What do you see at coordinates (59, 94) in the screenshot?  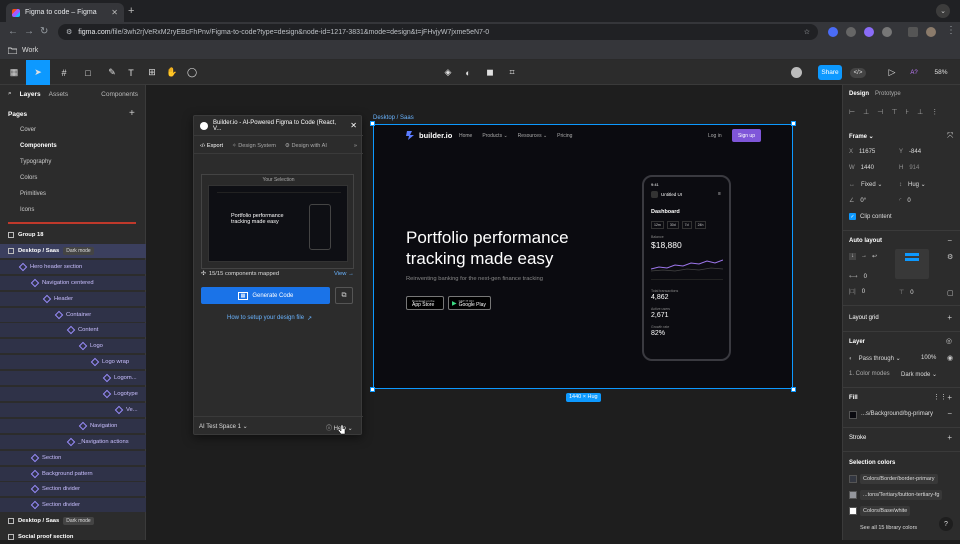 I see `tab-assets: Assets` at bounding box center [59, 94].